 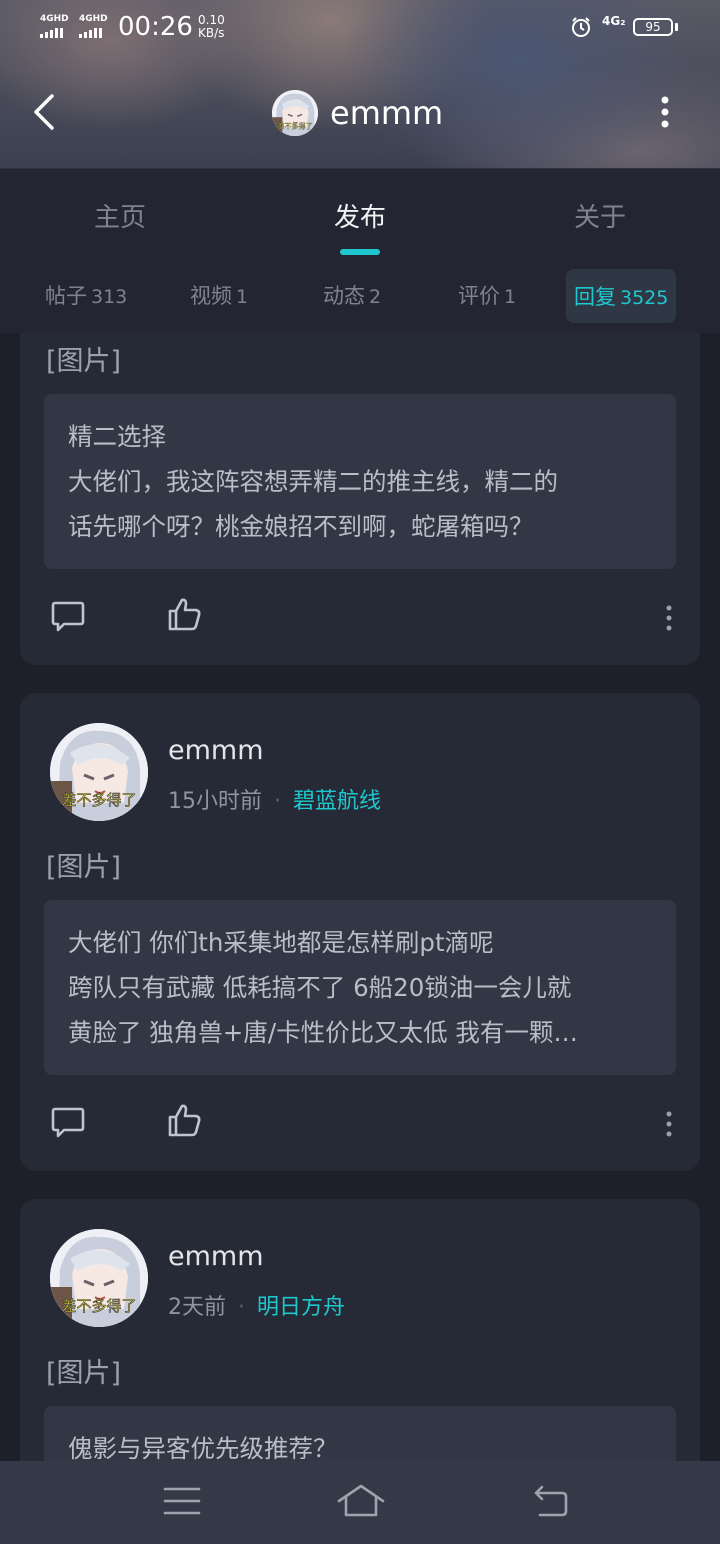 I want to click on quoted-post-title: 大佬们 你们th采集地都是怎样刷pt滴呢, so click(x=281, y=942).